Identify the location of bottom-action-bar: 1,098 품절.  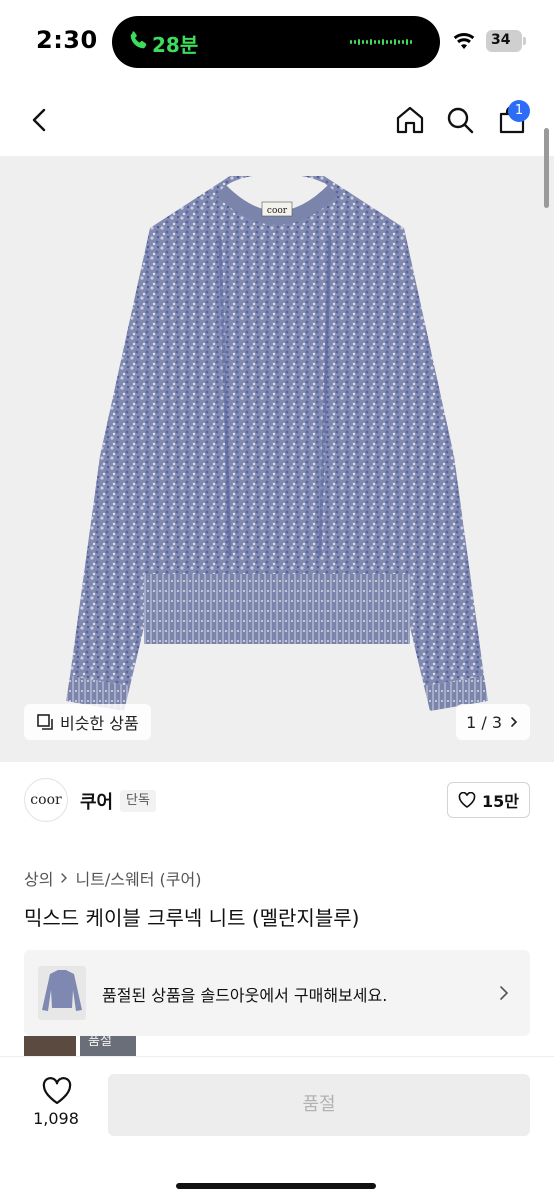
(277, 1128).